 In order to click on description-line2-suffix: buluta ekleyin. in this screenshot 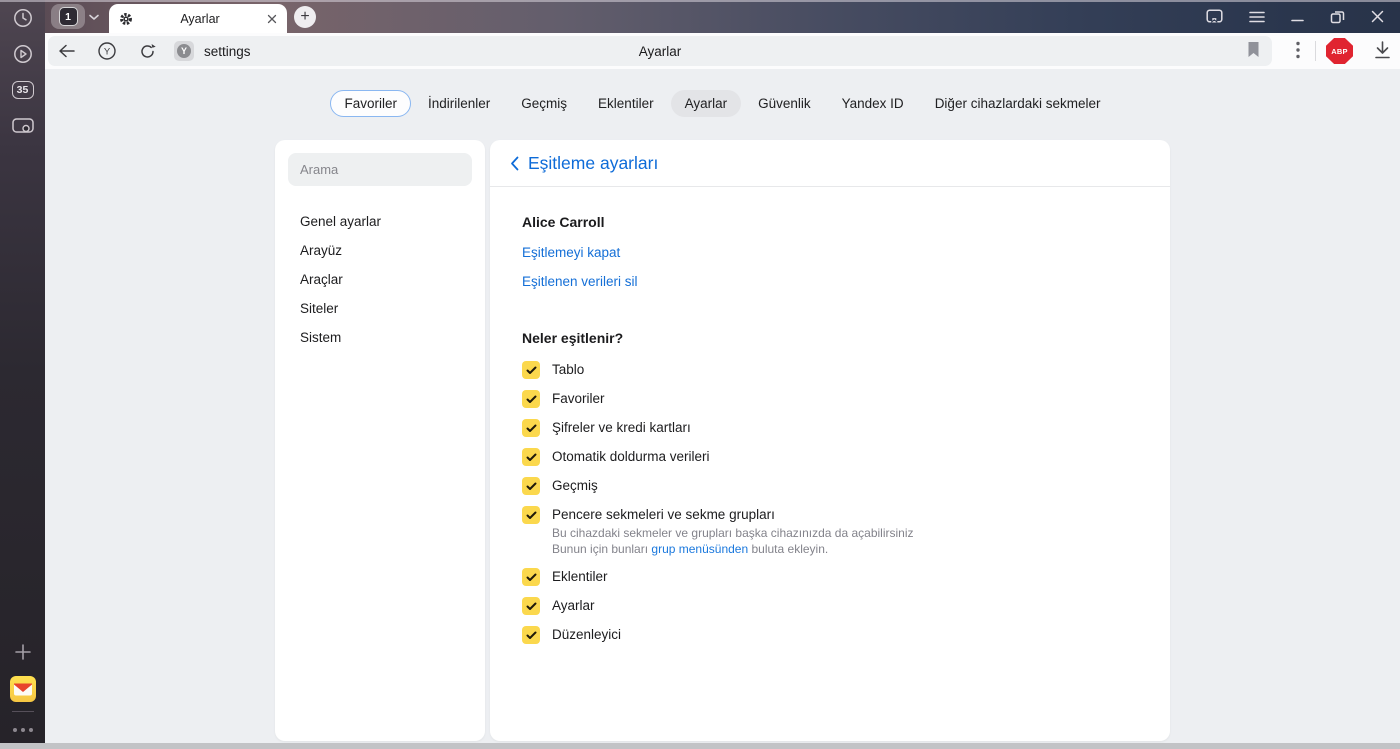, I will do `click(788, 548)`.